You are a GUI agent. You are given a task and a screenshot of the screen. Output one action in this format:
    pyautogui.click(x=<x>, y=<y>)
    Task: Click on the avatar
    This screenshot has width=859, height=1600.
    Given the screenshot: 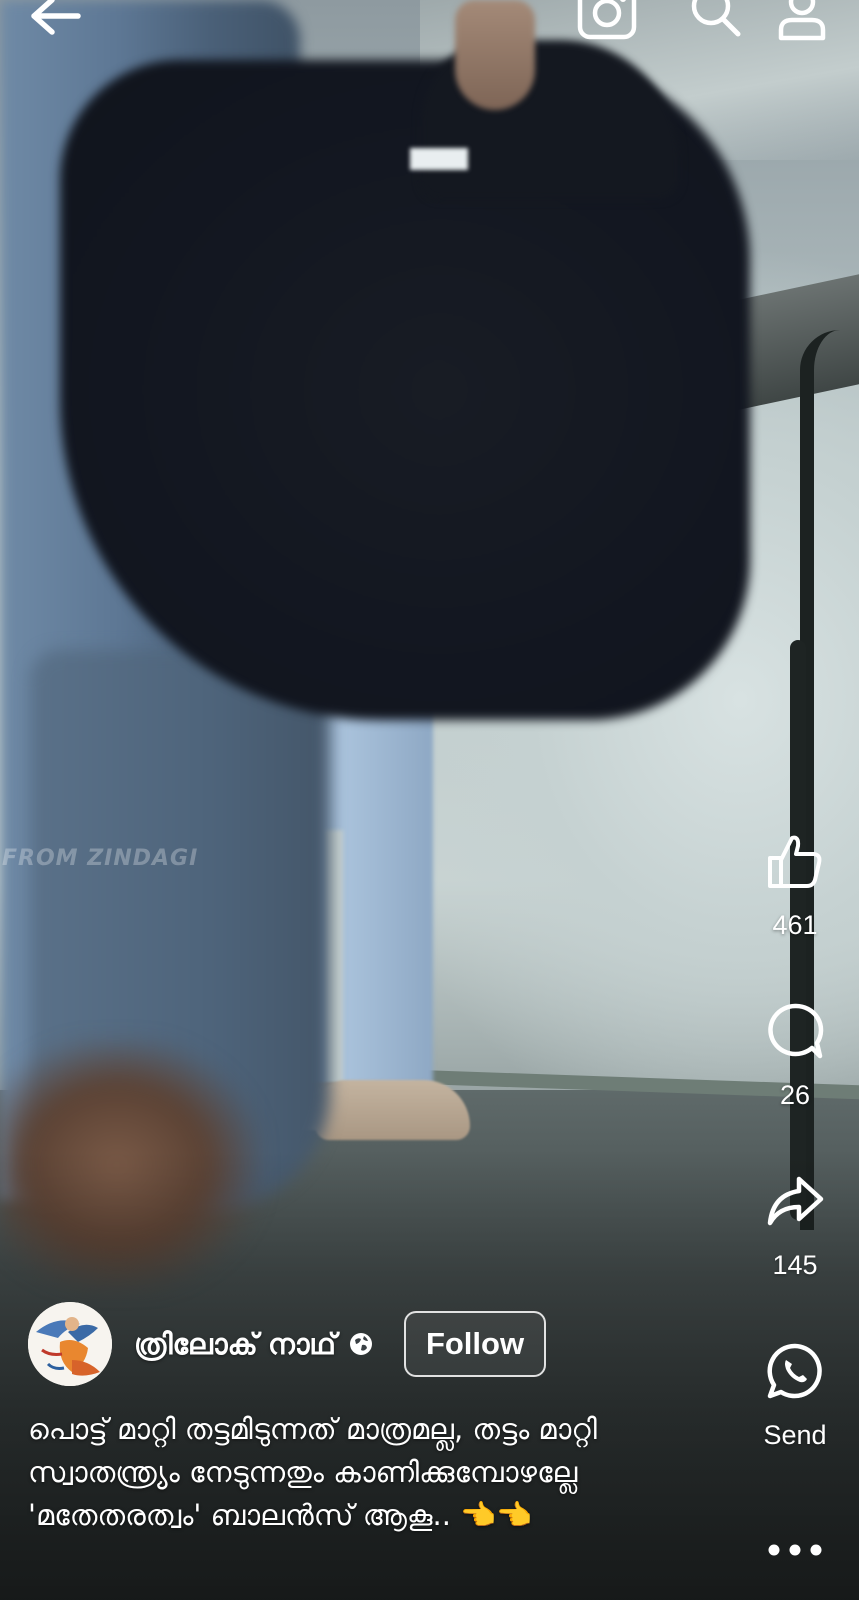 What is the action you would take?
    pyautogui.click(x=70, y=1344)
    